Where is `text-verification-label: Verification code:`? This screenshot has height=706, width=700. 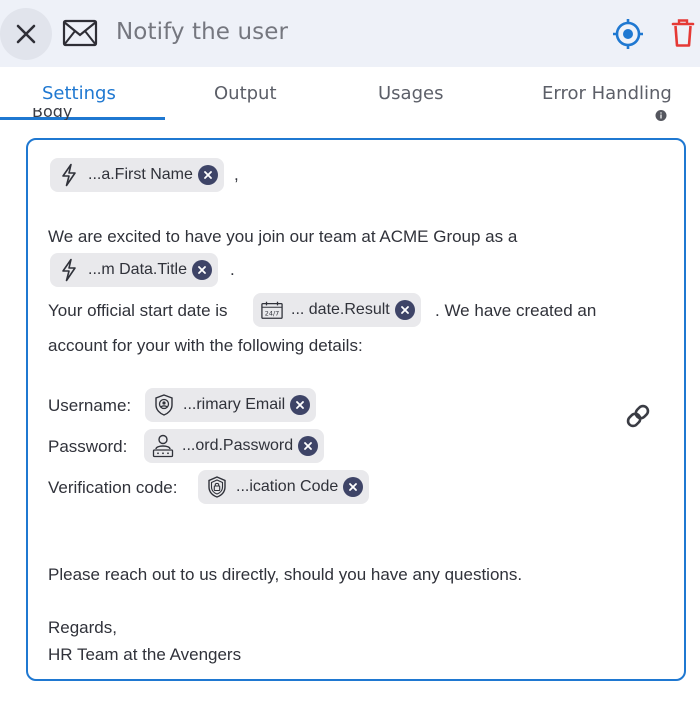
text-verification-label: Verification code: is located at coordinates (113, 487).